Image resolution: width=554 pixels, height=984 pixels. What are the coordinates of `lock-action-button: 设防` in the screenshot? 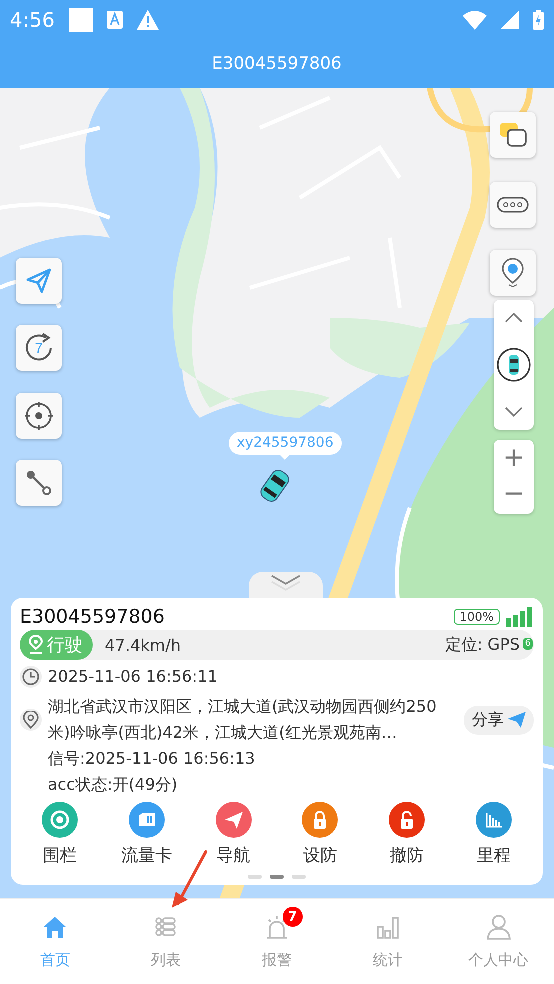 It's located at (320, 834).